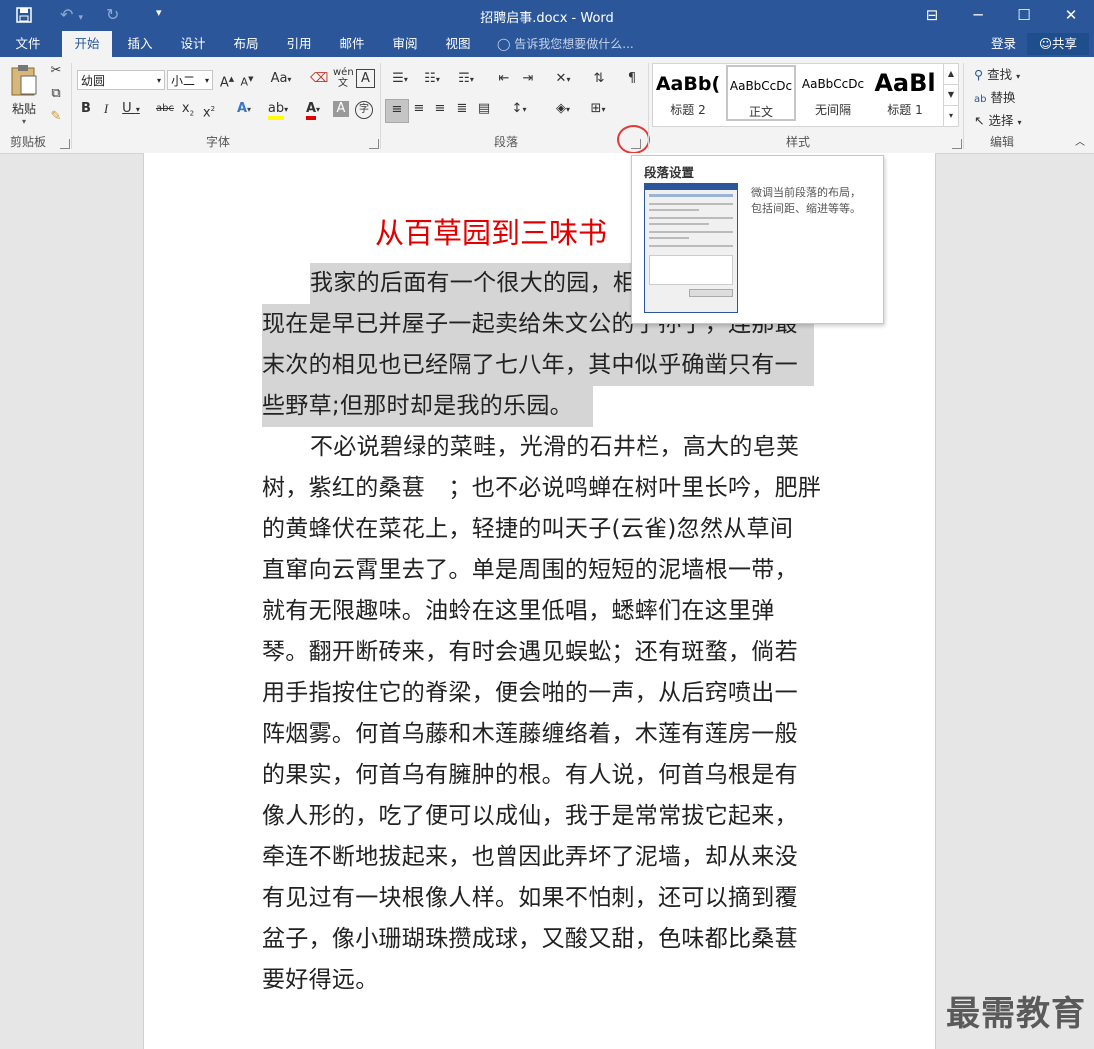  Describe the element at coordinates (951, 116) in the screenshot. I see `styles-more-icon: ▾` at that location.